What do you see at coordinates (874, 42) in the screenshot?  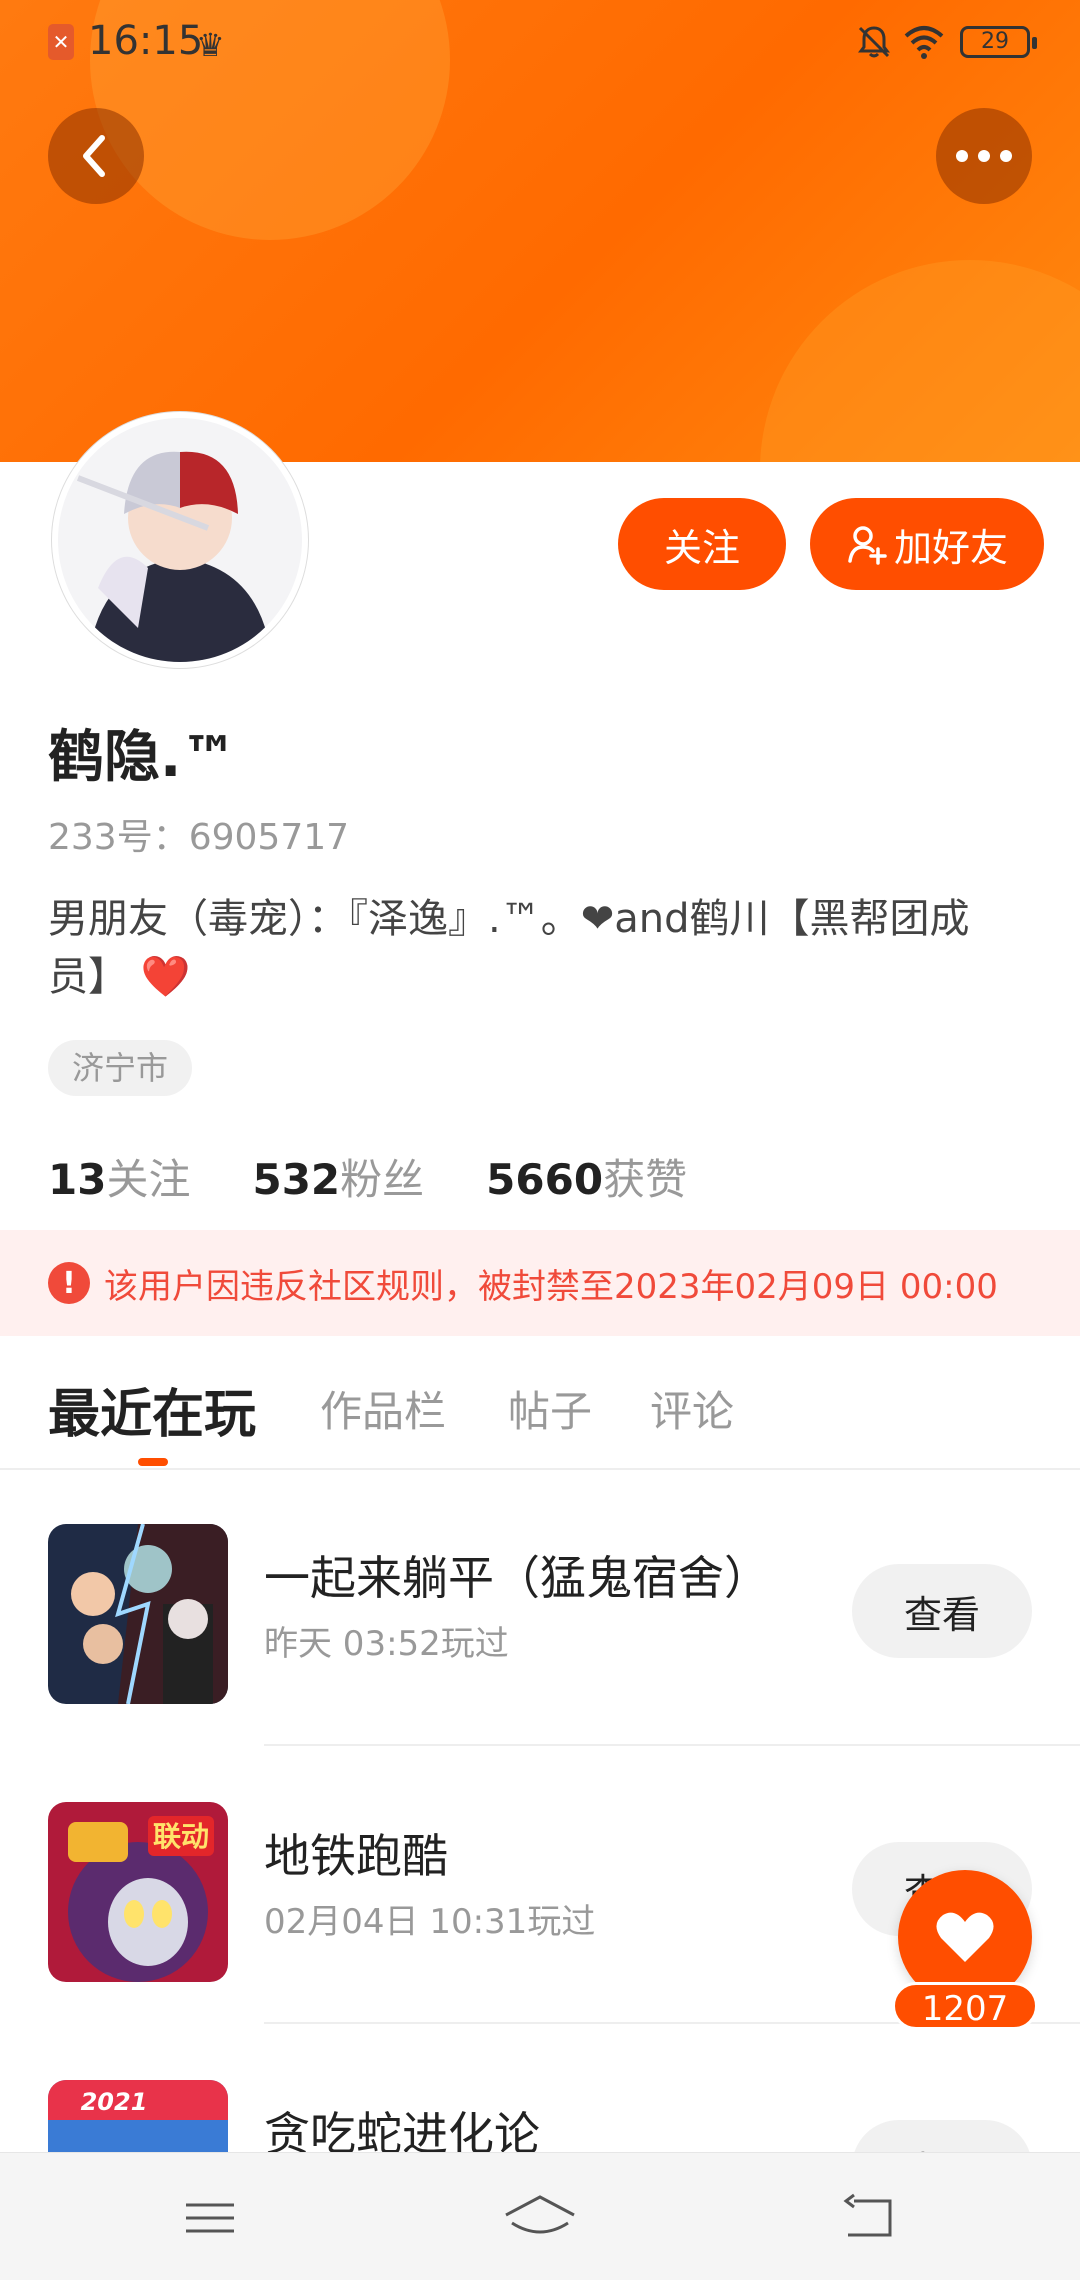 I see `mute-bell-icon` at bounding box center [874, 42].